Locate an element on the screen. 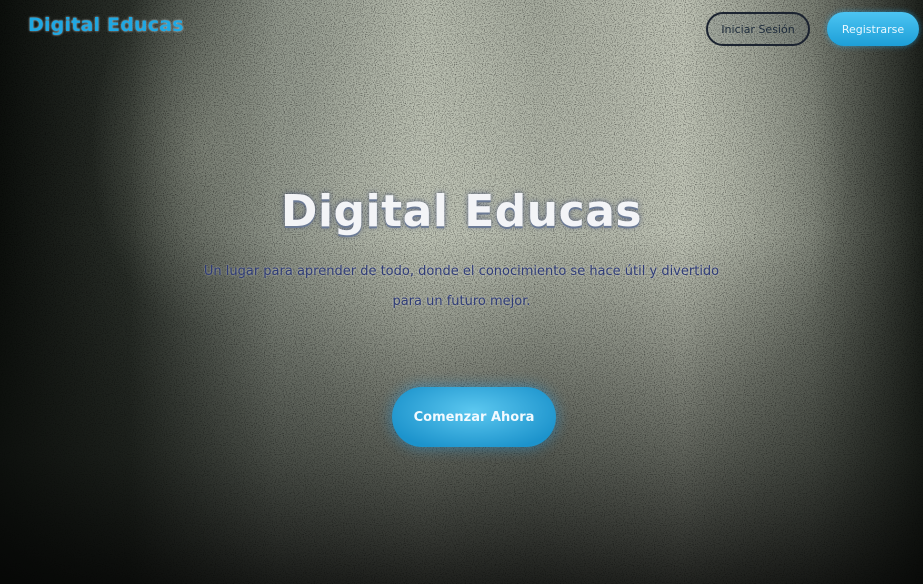 The image size is (923, 584). hero-title: Digital Educas is located at coordinates (461, 211).